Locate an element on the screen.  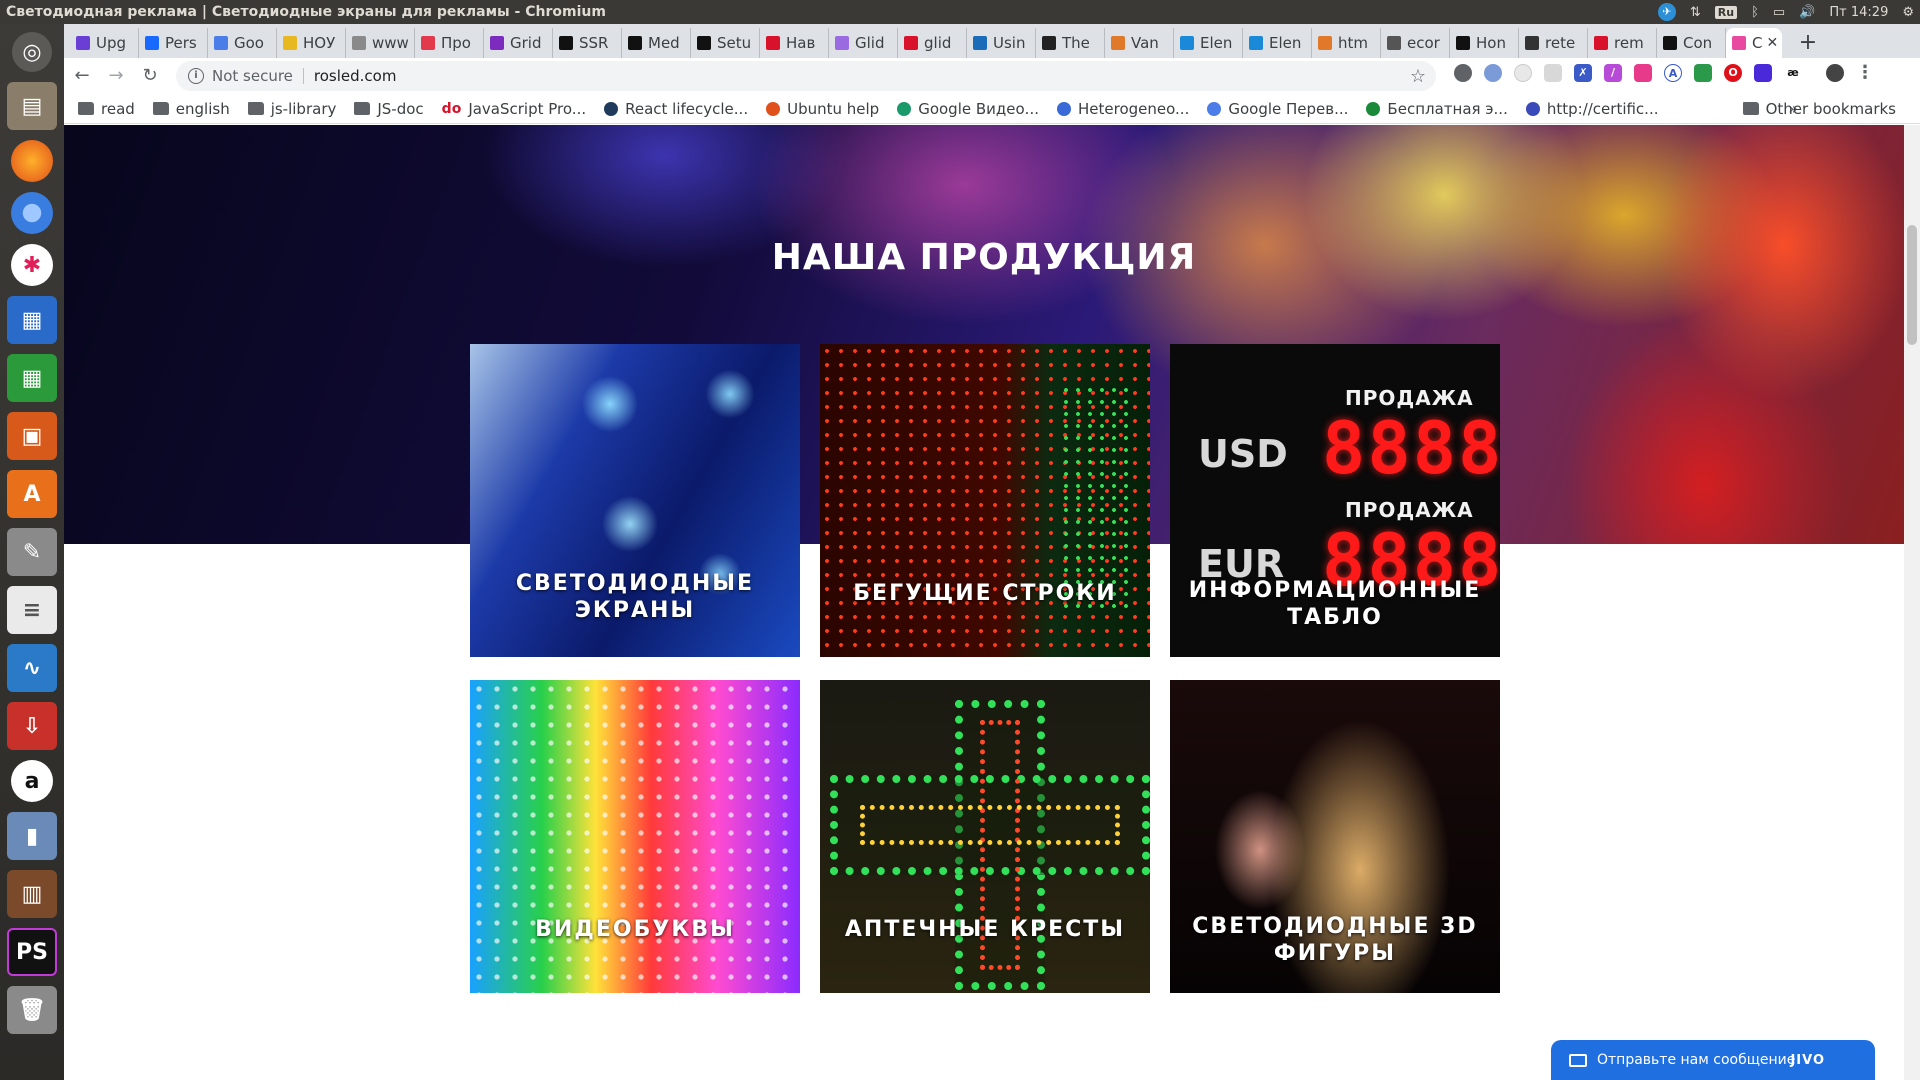
network-transfer-icon: ⇅ is located at coordinates (1695, 12).